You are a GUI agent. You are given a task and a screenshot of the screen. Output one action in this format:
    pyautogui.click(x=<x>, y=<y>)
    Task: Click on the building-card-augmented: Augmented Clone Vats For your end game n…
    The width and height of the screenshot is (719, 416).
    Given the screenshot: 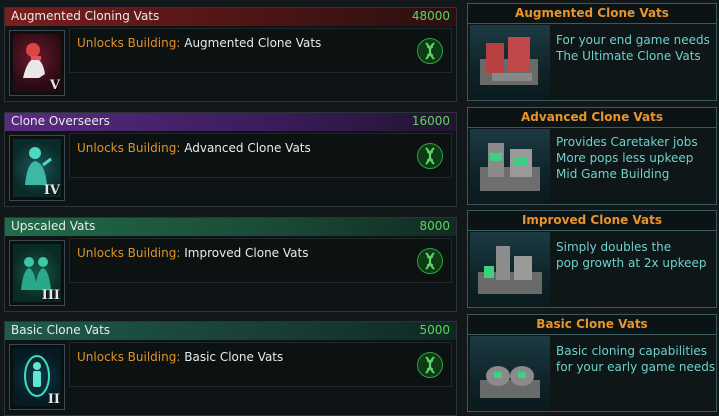 What is the action you would take?
    pyautogui.click(x=592, y=52)
    